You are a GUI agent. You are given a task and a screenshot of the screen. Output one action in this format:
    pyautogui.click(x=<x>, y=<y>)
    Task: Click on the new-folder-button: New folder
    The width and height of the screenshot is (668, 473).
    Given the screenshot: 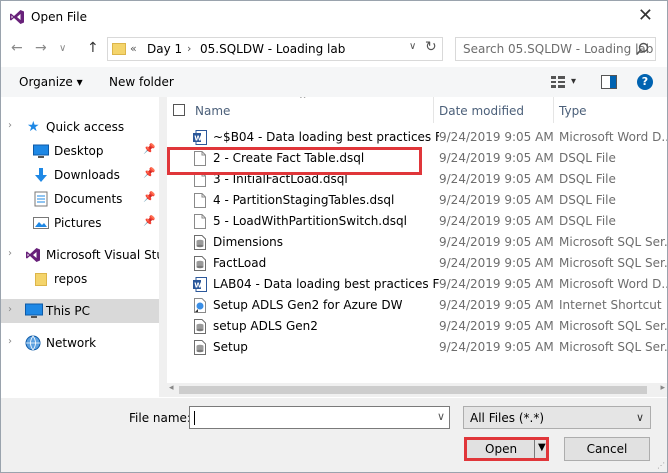 What is the action you would take?
    pyautogui.click(x=141, y=82)
    